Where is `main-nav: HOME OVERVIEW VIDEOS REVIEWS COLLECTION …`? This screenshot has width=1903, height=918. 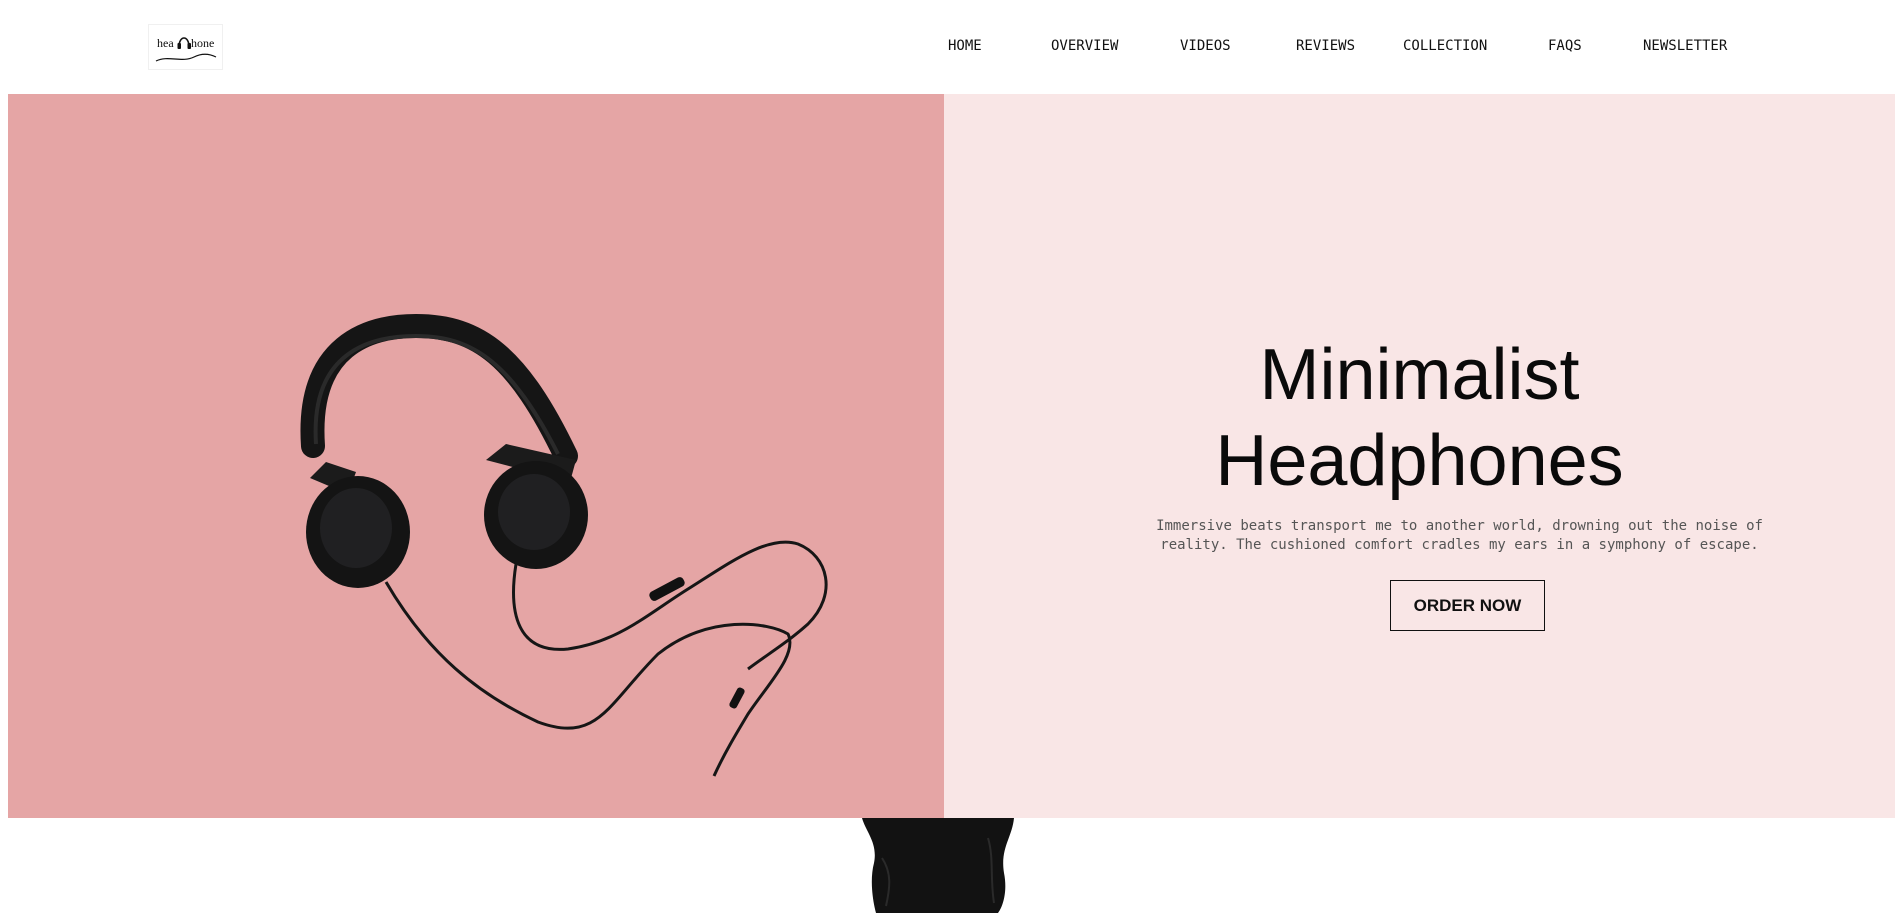
main-nav: HOME OVERVIEW VIDEOS REVIEWS COLLECTION … is located at coordinates (951, 49).